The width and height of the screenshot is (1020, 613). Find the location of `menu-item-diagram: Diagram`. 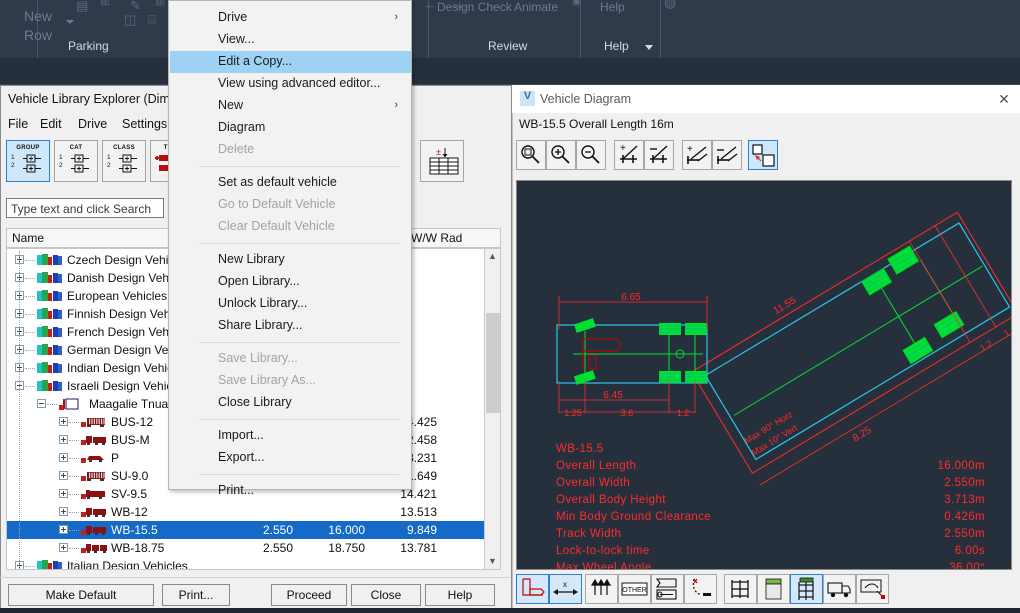

menu-item-diagram: Diagram is located at coordinates (290, 128).